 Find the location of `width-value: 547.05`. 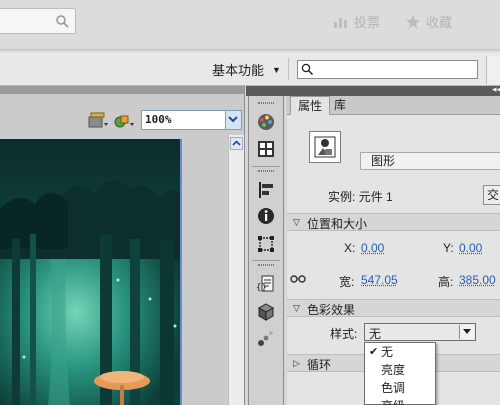

width-value: 547.05 is located at coordinates (379, 280).